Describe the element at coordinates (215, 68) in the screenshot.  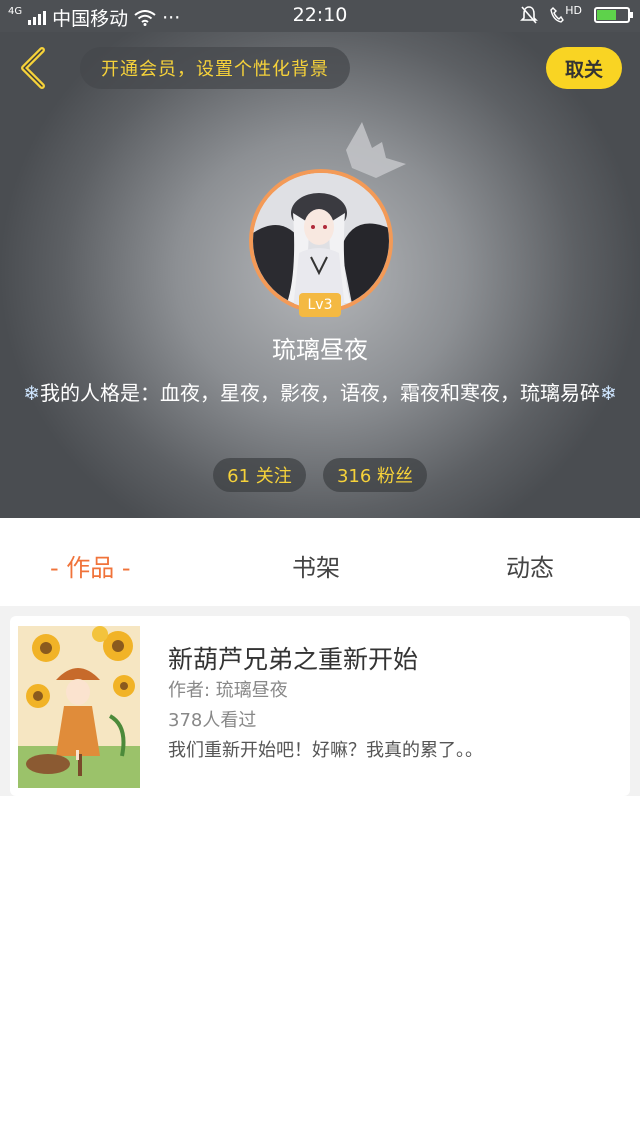
I see `vip-background-prompt: 开通会员，设置个性化背景` at that location.